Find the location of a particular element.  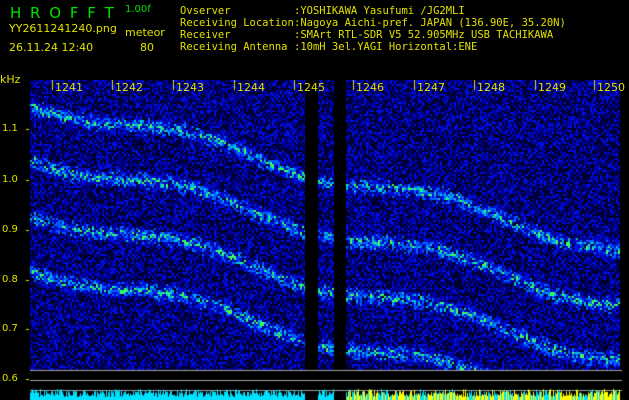

x-tick-label: 1250 is located at coordinates (611, 87).